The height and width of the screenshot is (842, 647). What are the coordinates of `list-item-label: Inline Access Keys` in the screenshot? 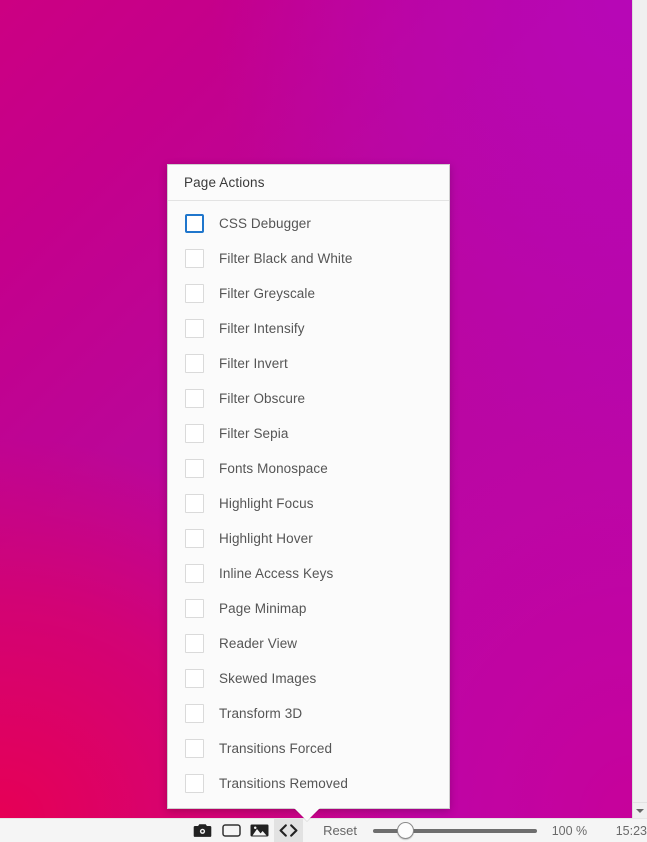 It's located at (276, 573).